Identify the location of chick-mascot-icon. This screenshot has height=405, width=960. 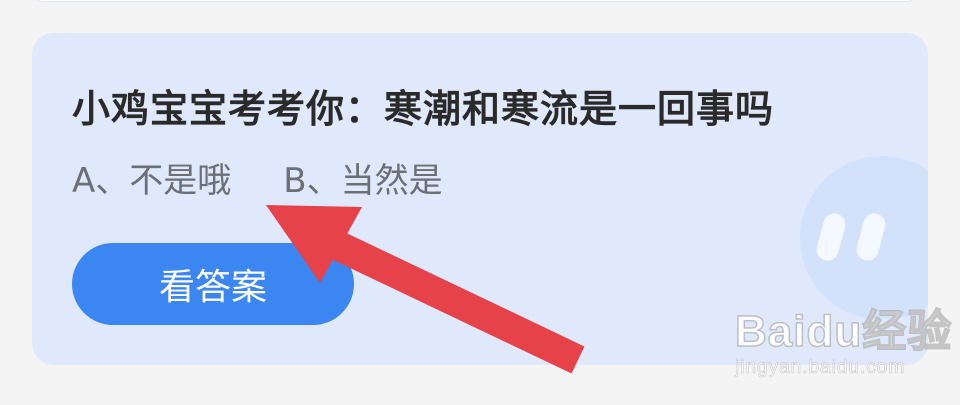
(864, 237).